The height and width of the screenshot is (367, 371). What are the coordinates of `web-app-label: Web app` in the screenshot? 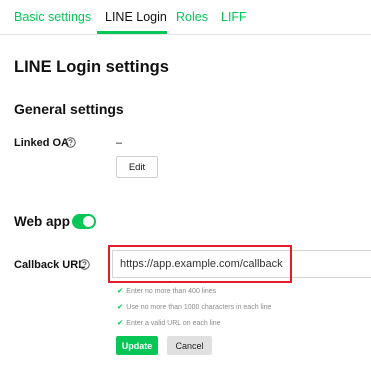 It's located at (42, 221).